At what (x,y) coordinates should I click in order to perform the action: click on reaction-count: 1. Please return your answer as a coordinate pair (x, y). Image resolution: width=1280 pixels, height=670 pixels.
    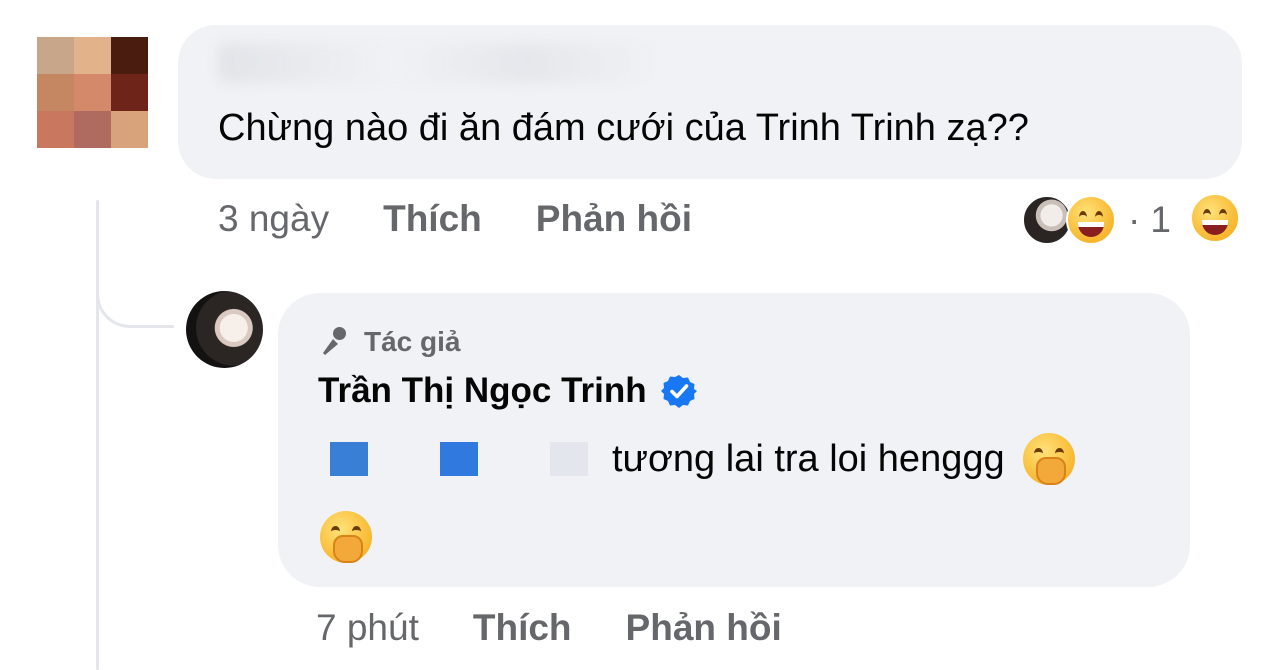
    Looking at the image, I should click on (1160, 219).